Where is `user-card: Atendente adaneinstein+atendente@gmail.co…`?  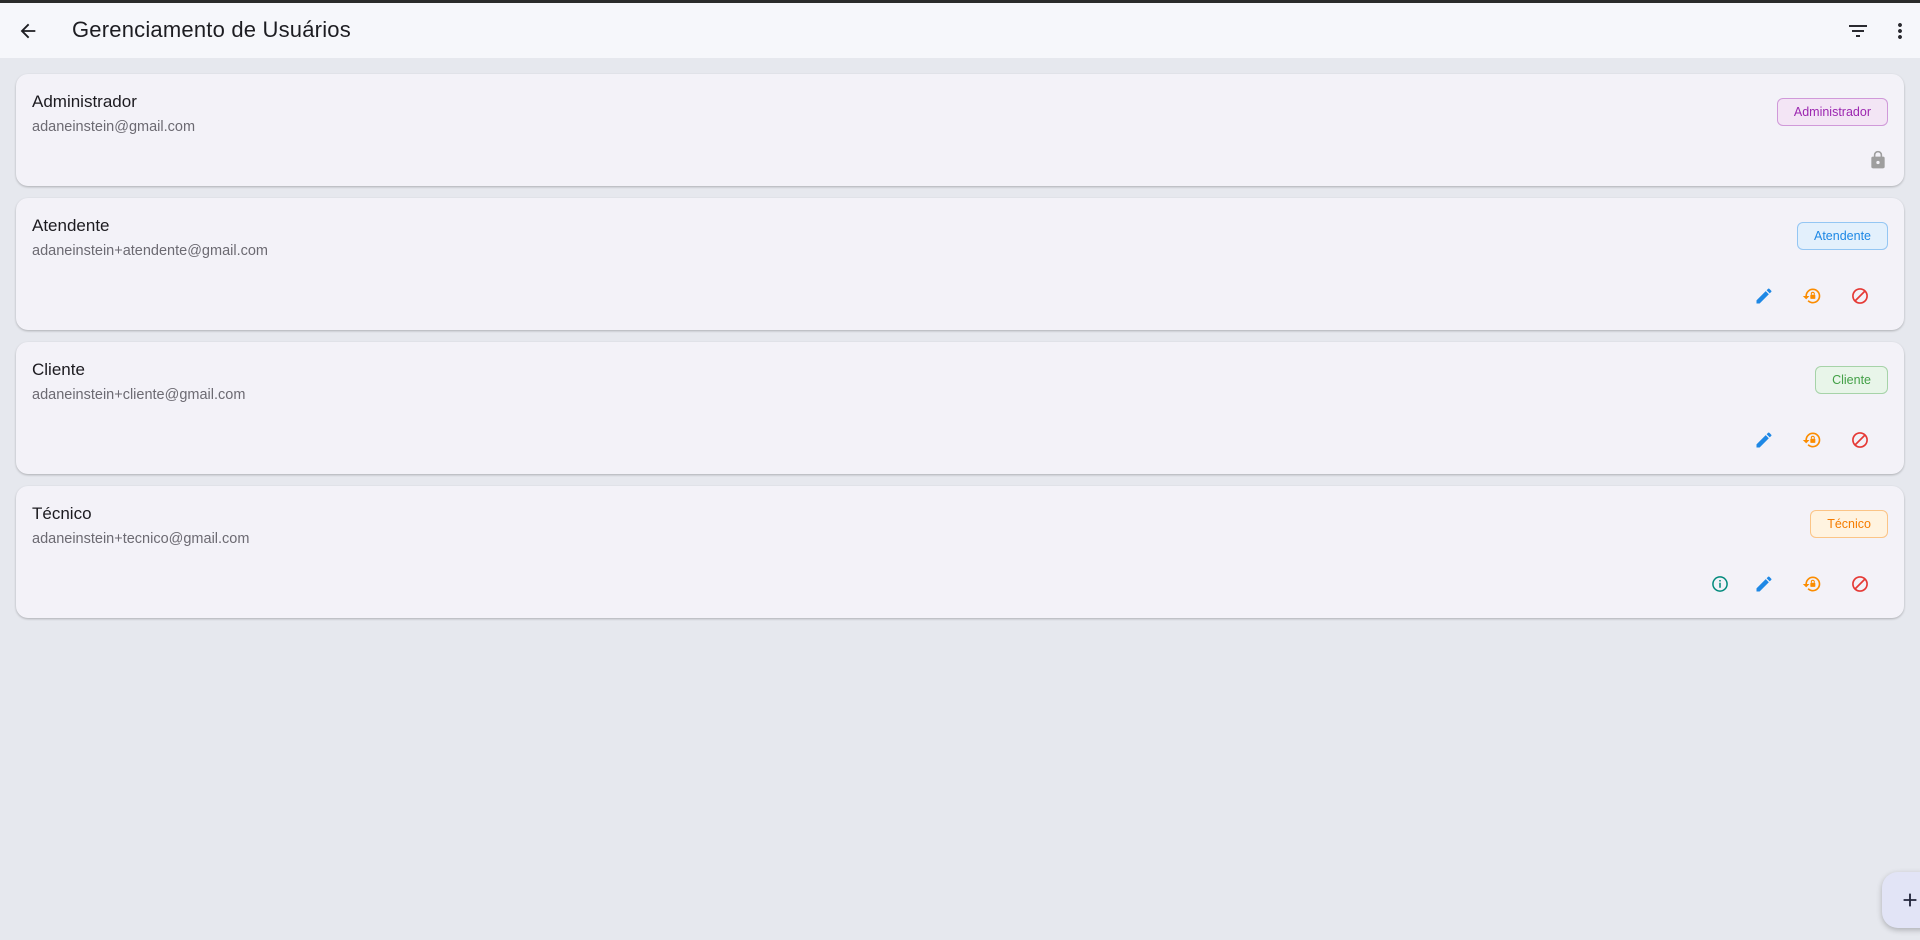
user-card: Atendente adaneinstein+atendente@gmail.co… is located at coordinates (960, 264).